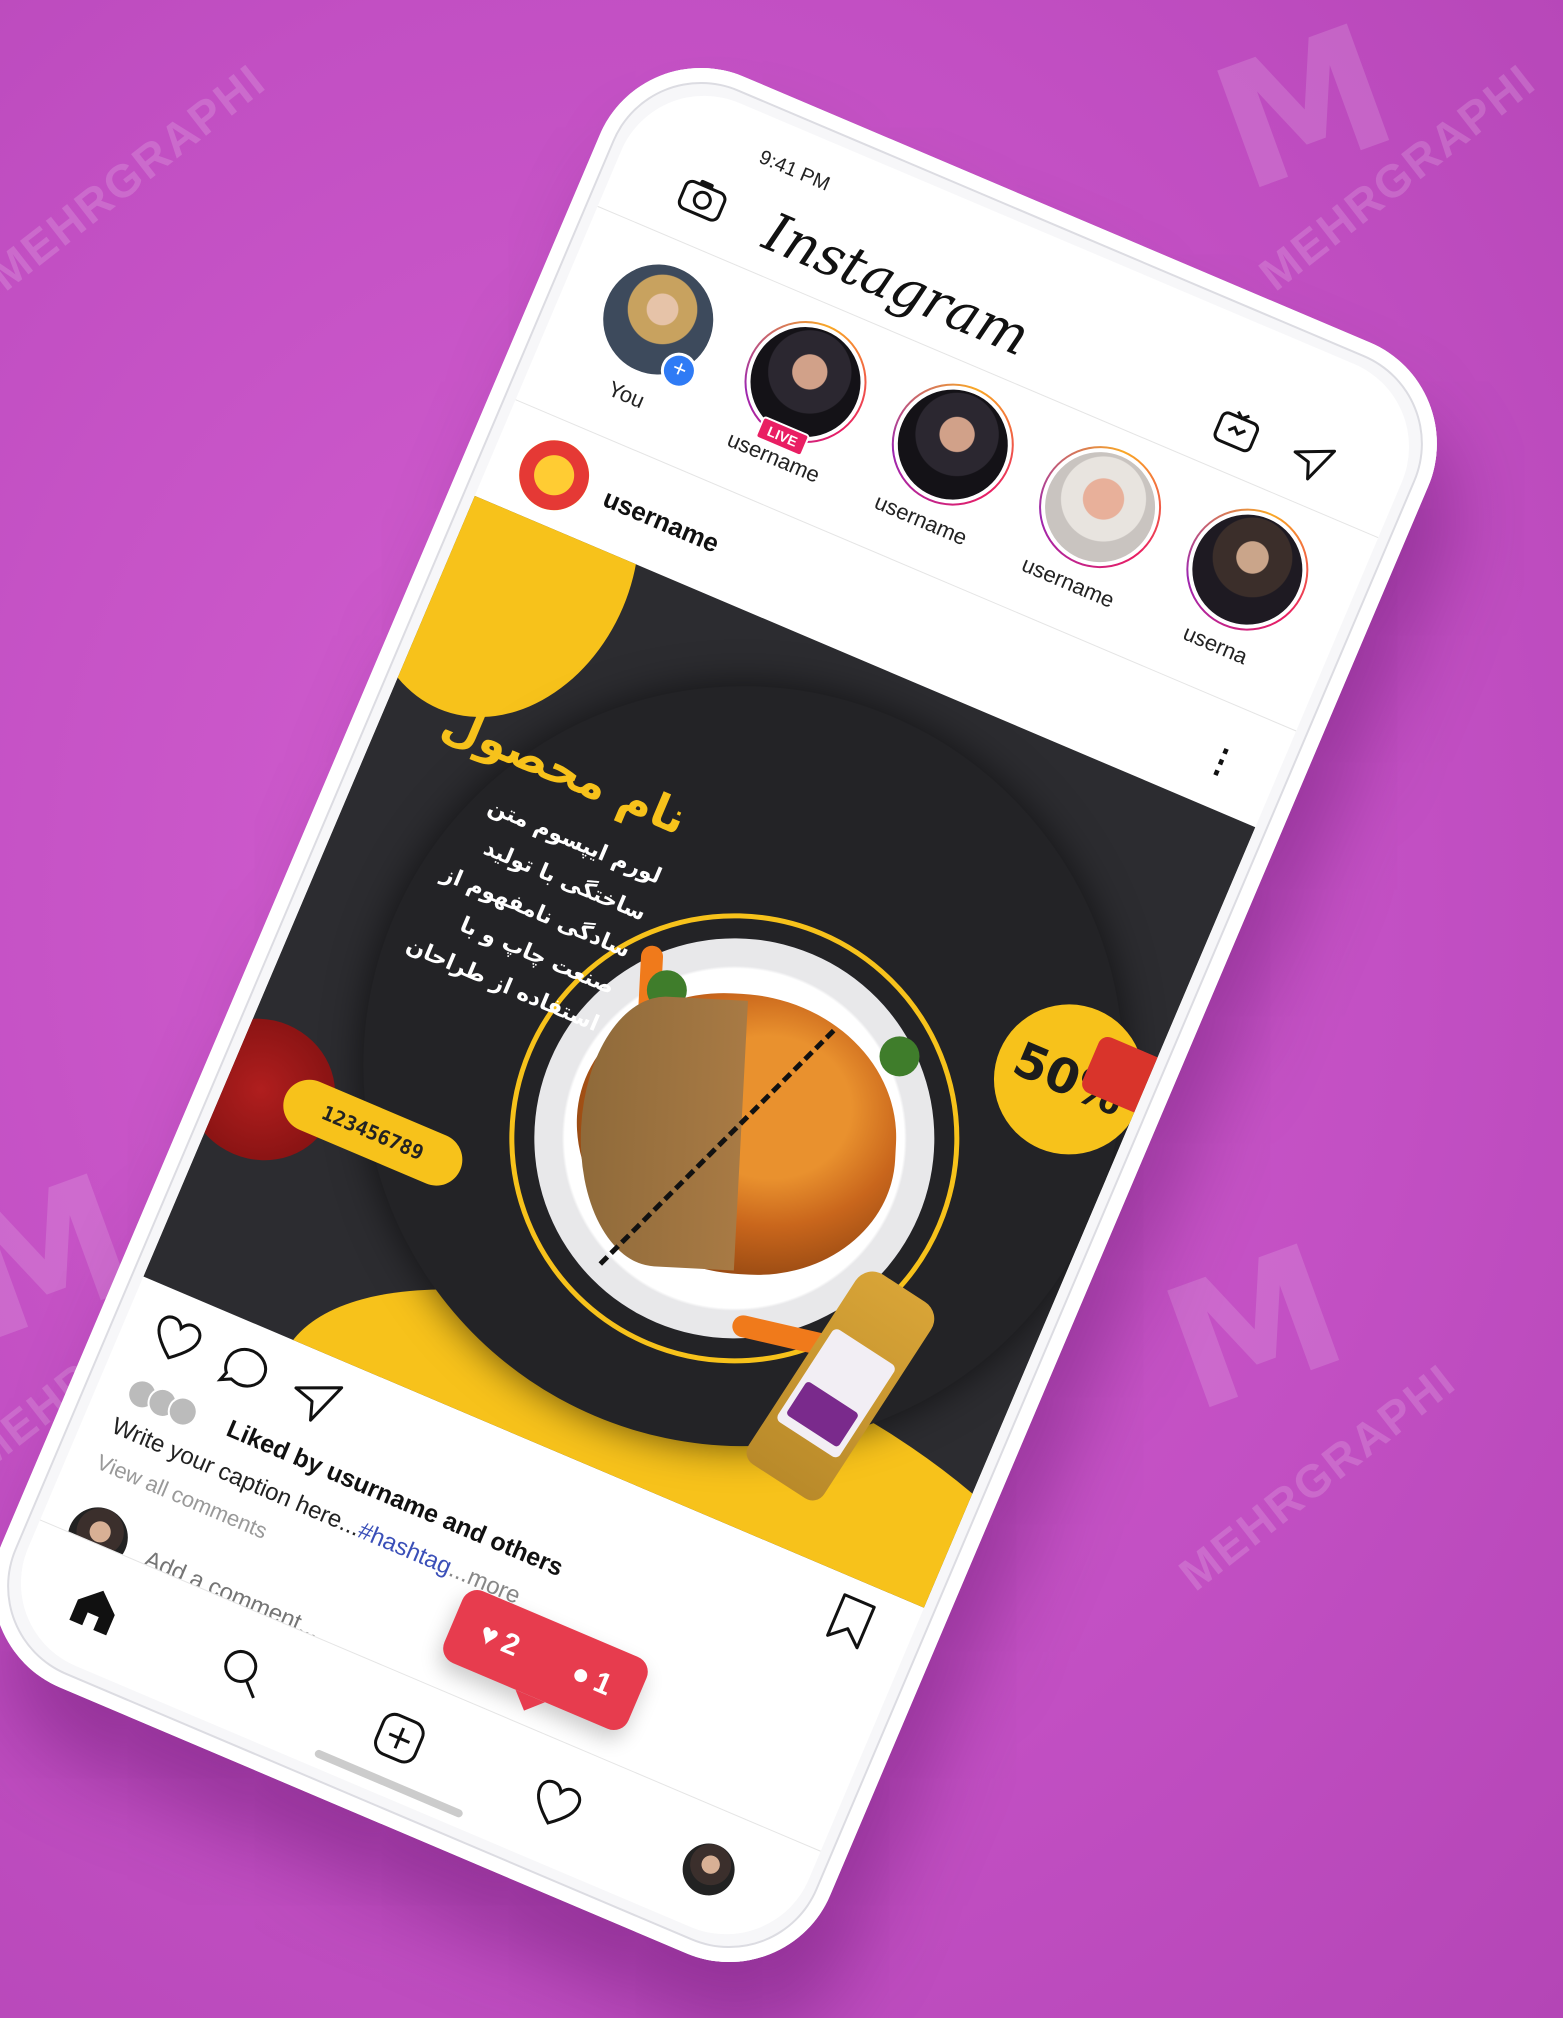  I want to click on post-avatar, so click(554, 475).